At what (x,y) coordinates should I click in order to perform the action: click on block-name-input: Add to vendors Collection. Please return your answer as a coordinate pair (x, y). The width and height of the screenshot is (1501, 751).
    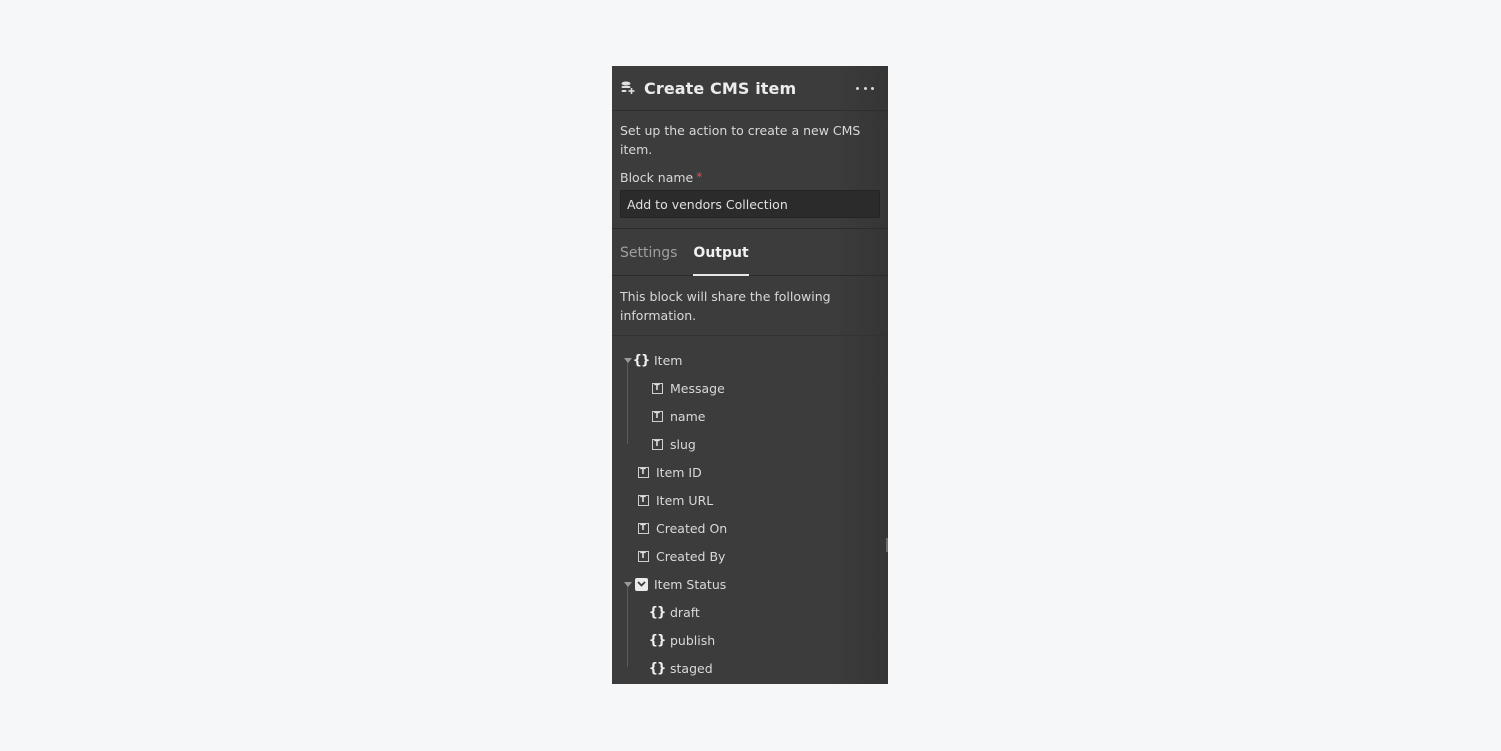
    Looking at the image, I should click on (750, 204).